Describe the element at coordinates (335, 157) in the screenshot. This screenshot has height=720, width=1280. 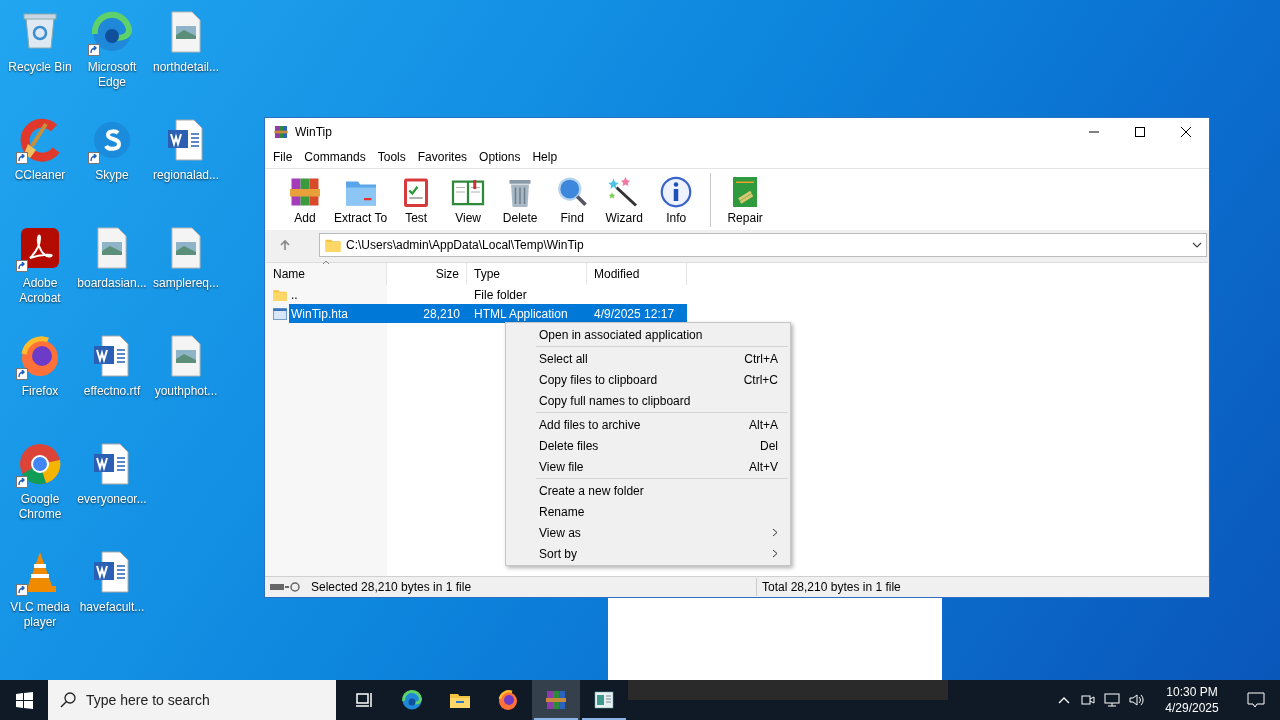
I see `menu-item: Commands` at that location.